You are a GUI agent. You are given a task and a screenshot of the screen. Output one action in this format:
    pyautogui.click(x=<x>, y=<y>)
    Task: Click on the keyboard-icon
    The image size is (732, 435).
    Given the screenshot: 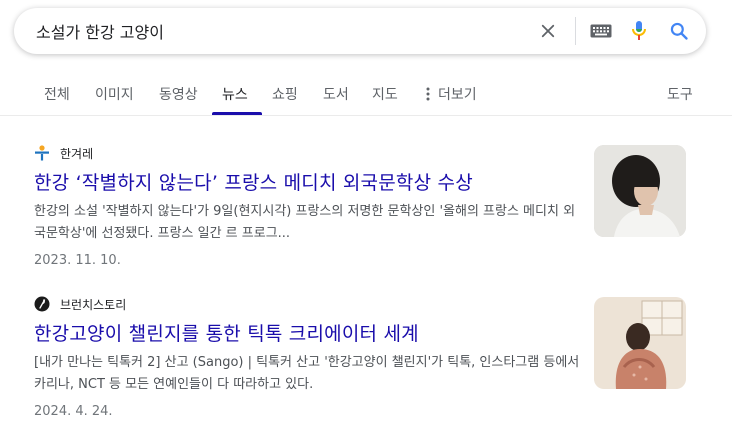 What is the action you would take?
    pyautogui.click(x=601, y=31)
    